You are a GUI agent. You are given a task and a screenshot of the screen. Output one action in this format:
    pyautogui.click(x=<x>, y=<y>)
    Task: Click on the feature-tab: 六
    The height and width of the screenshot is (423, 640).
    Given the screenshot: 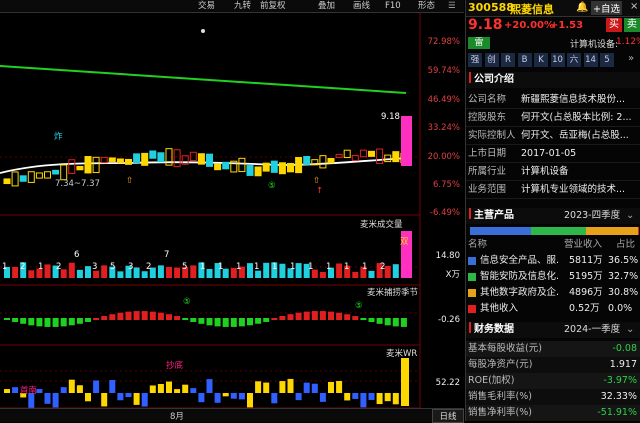 What is the action you would take?
    pyautogui.click(x=574, y=60)
    